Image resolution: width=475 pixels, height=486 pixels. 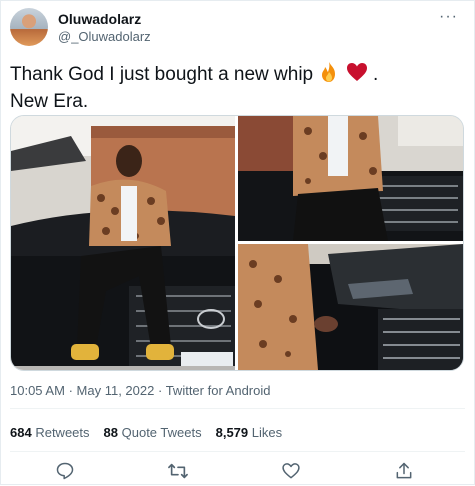 What do you see at coordinates (21, 432) in the screenshot?
I see `retweets-count: 684` at bounding box center [21, 432].